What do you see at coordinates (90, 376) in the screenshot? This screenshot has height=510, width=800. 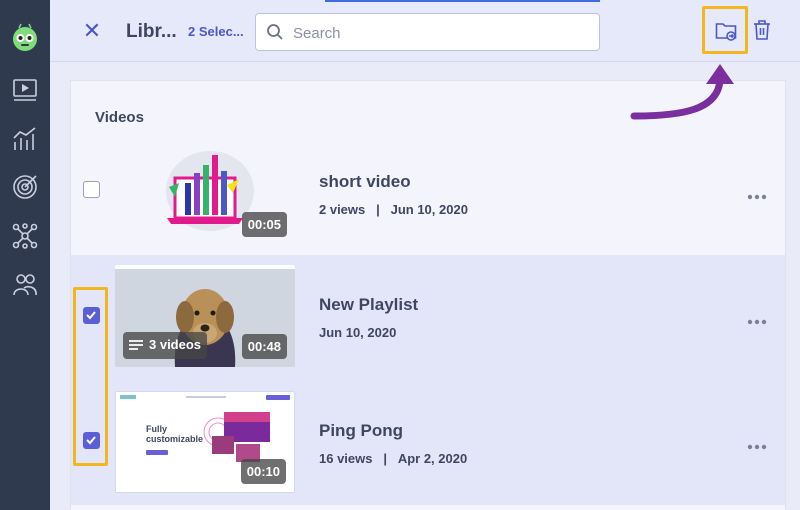 I see `checkbox-highlight` at bounding box center [90, 376].